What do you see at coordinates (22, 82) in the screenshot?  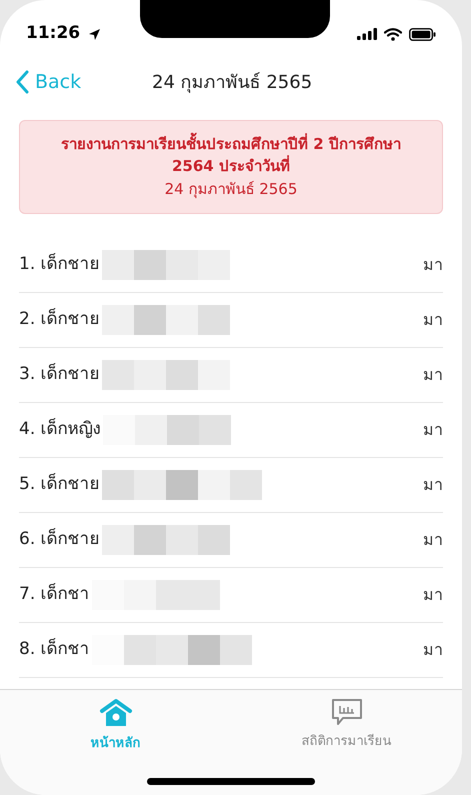 I see `chevron-left-icon` at bounding box center [22, 82].